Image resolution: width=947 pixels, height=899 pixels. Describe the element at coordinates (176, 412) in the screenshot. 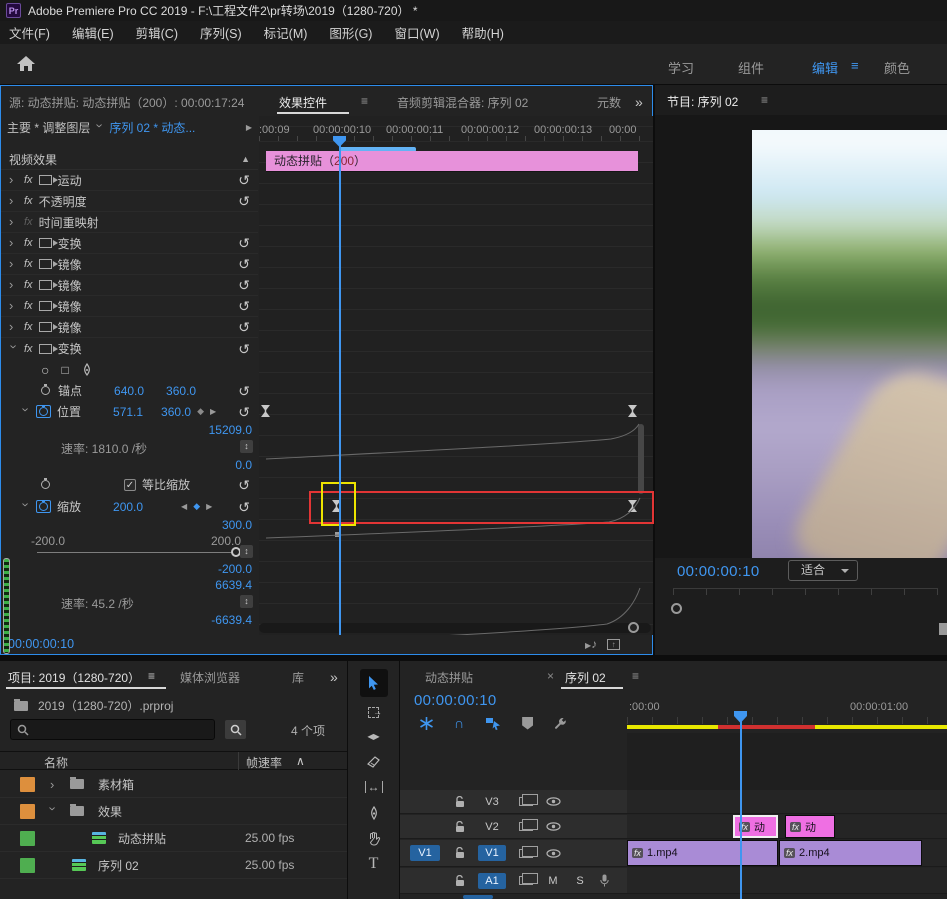

I see `position-y-value: 360.0` at that location.